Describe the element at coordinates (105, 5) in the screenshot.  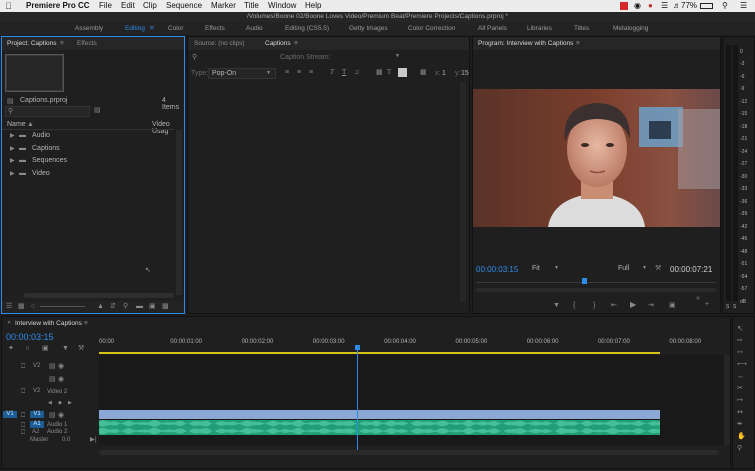
I see `menu-file: File` at that location.